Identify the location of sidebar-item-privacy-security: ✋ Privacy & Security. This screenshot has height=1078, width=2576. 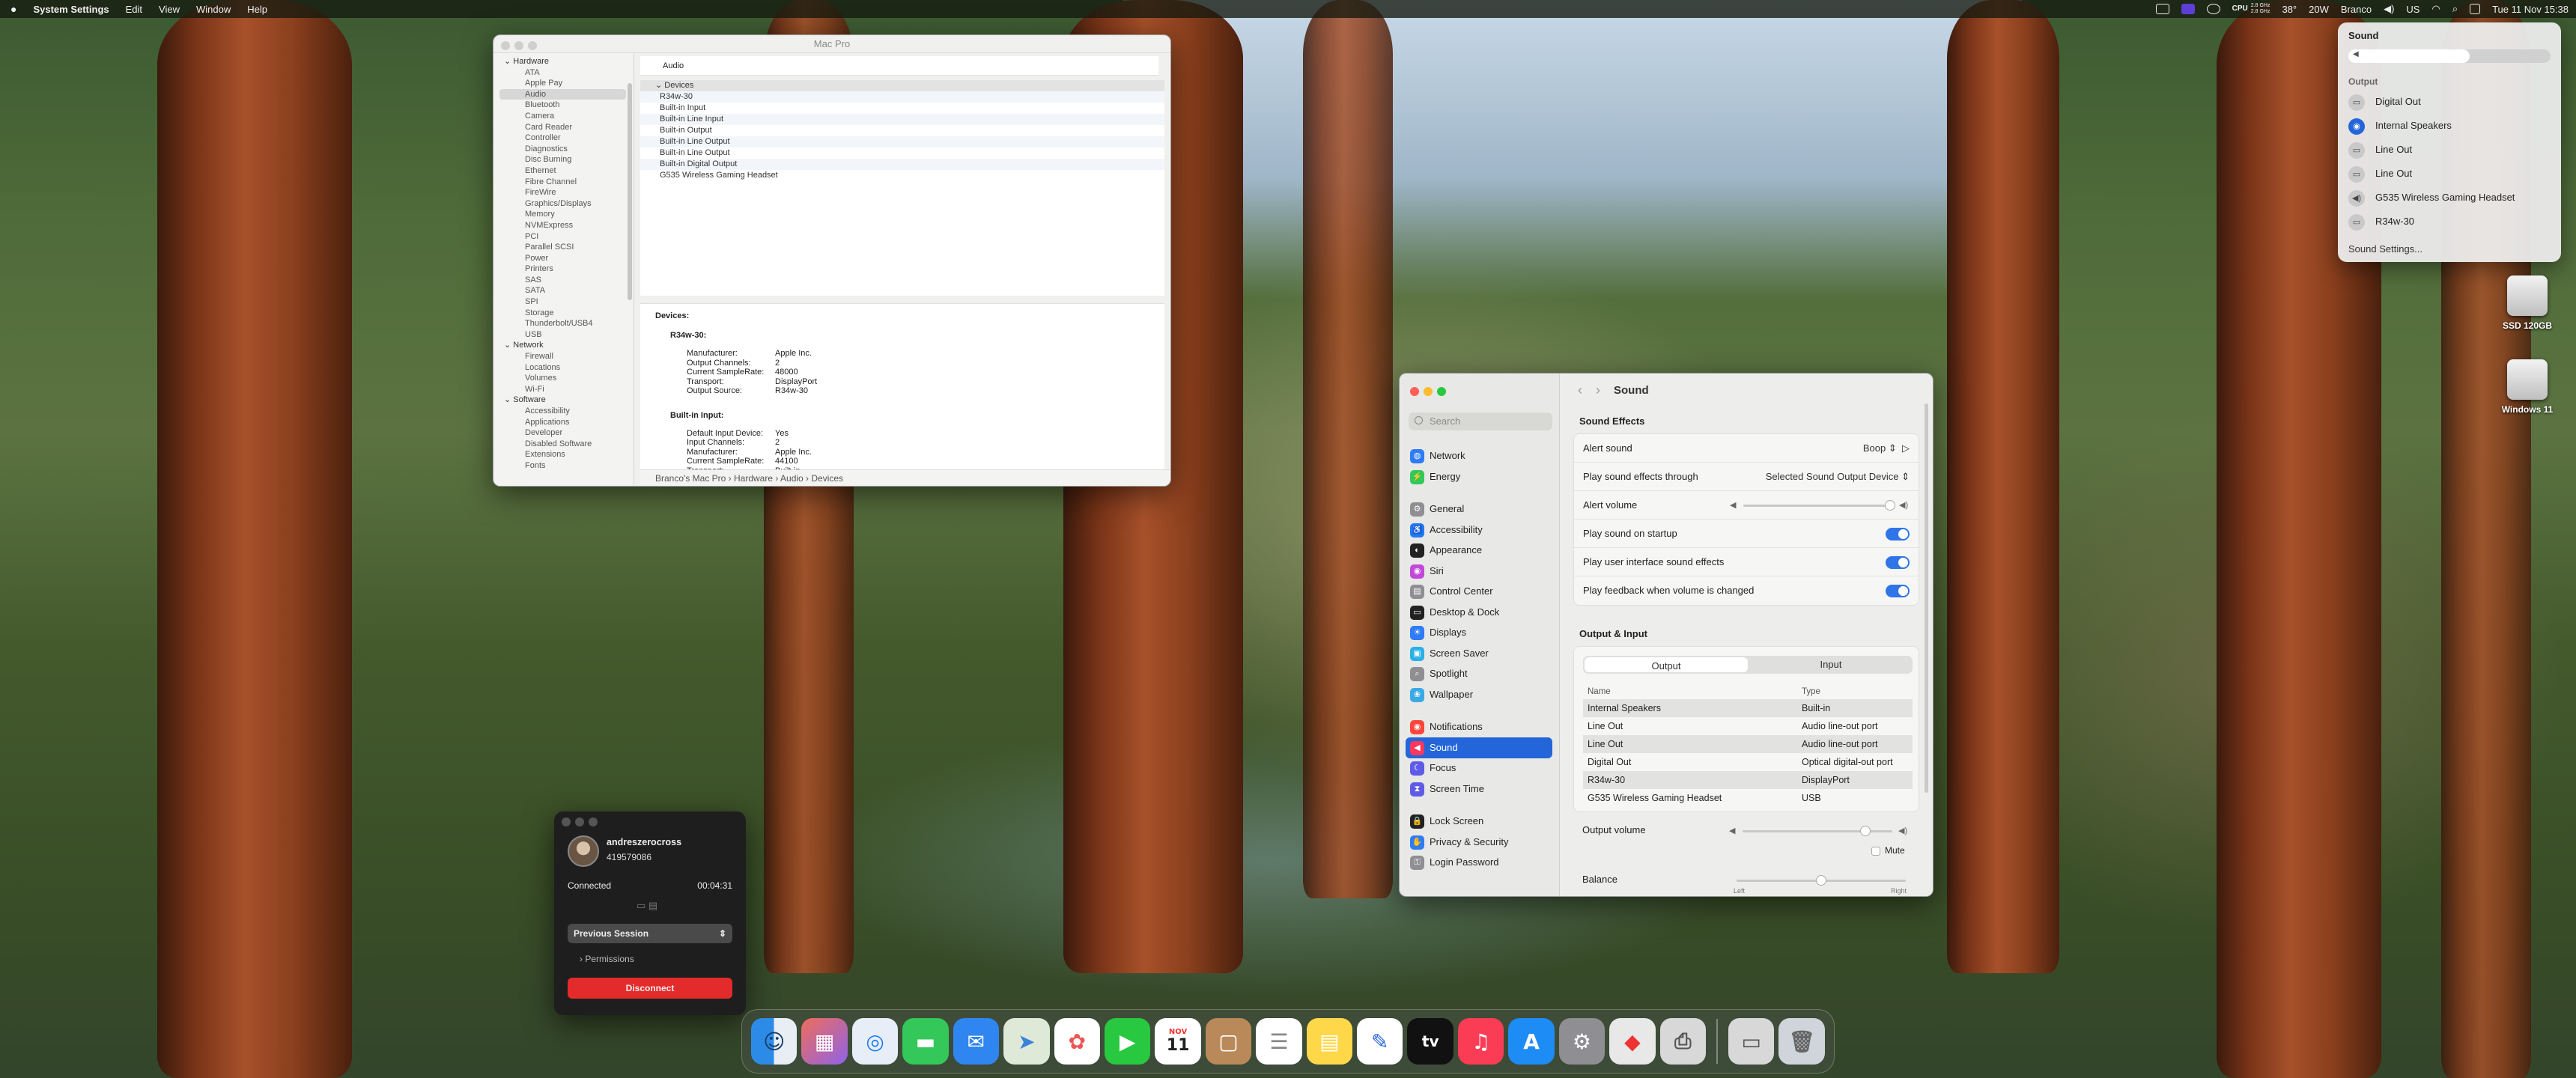
(1479, 843).